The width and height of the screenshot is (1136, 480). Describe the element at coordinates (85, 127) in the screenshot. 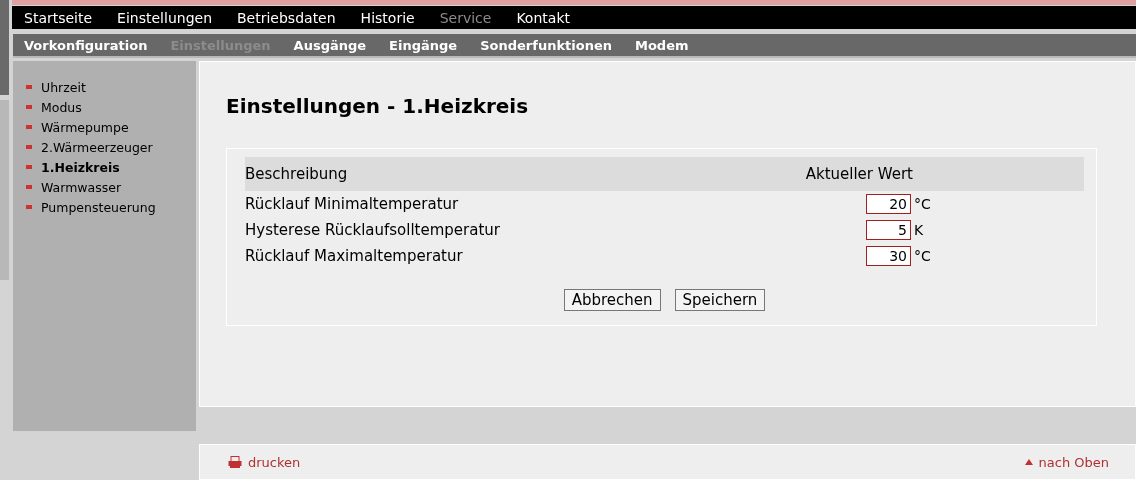

I see `sidebar-item: Wärmepumpe` at that location.